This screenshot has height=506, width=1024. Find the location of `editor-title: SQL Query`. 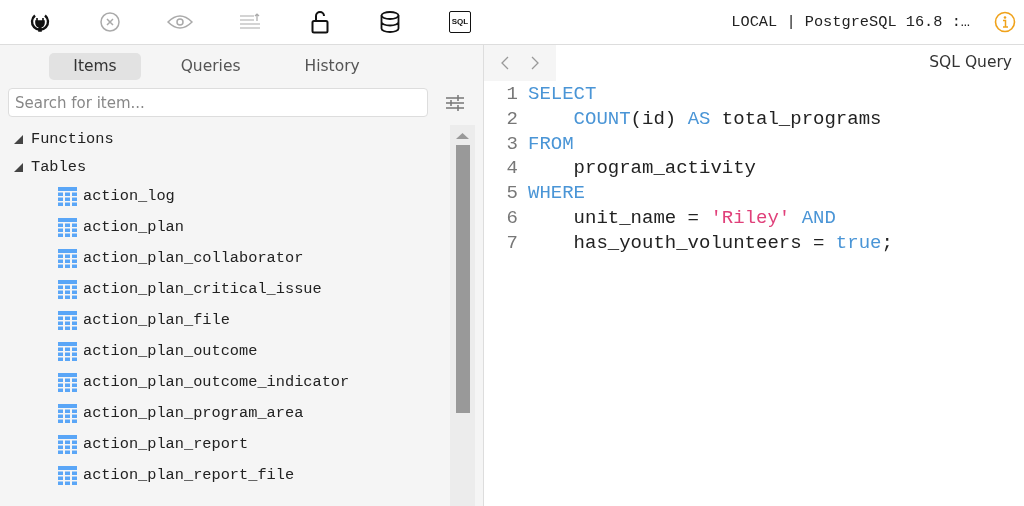

editor-title: SQL Query is located at coordinates (971, 63).